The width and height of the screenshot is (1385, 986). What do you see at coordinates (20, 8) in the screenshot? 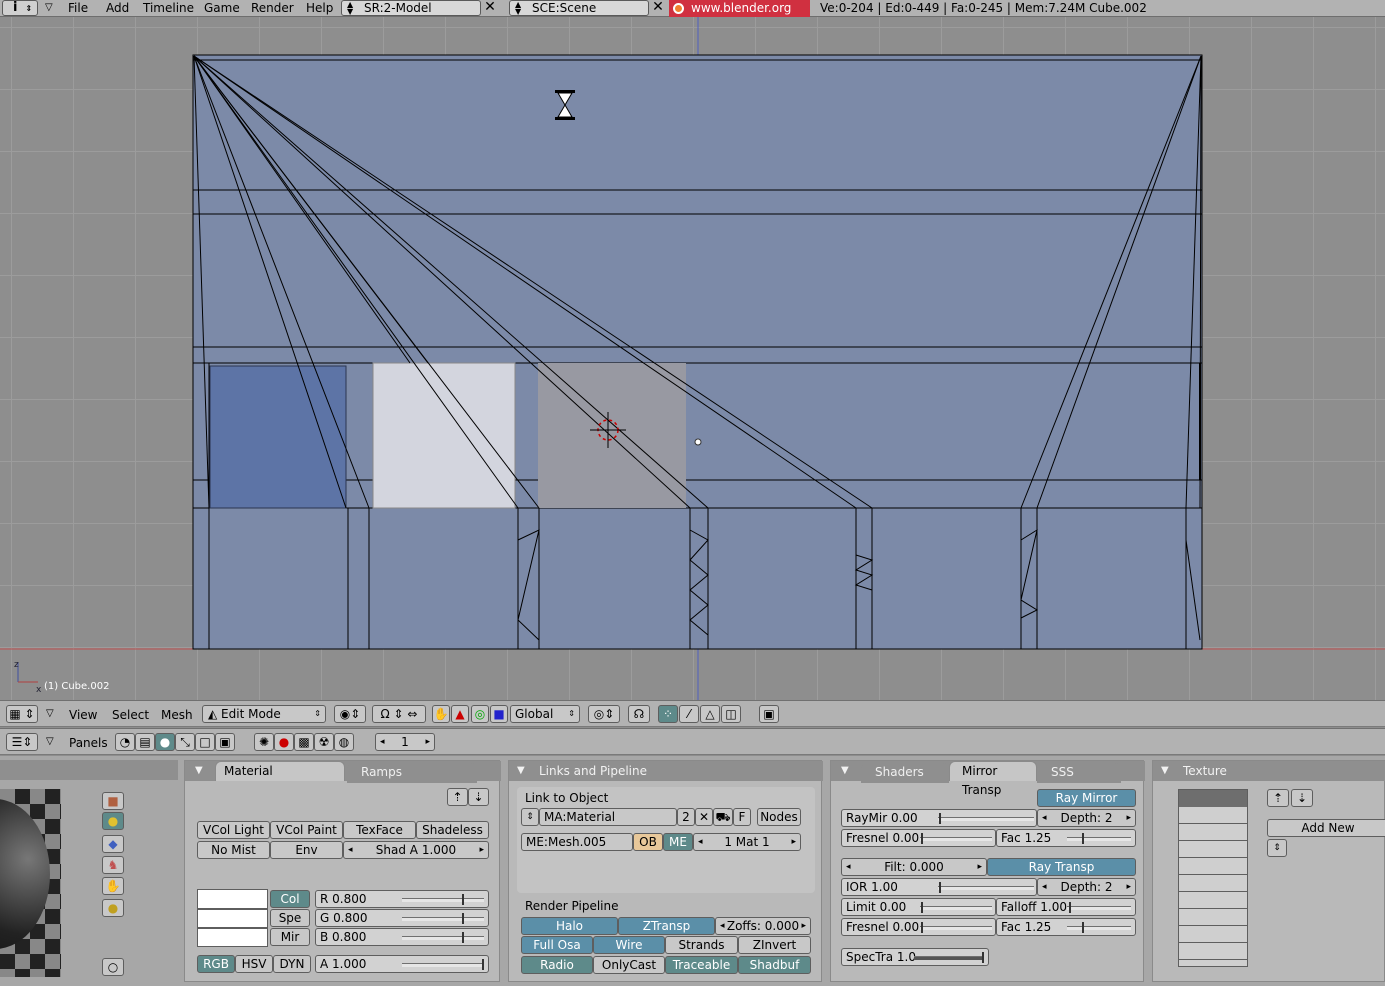
I see `info-icon: i ⇕` at bounding box center [20, 8].